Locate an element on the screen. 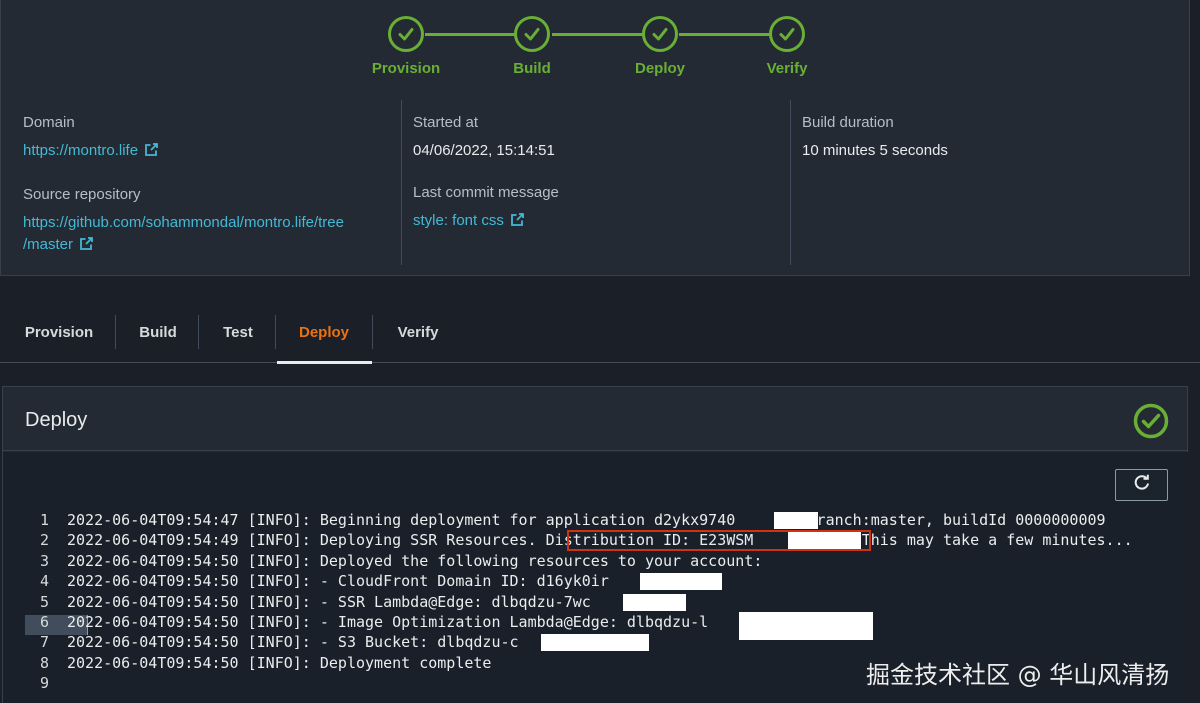 This screenshot has height=703, width=1200. step-verify: Verify is located at coordinates (787, 46).